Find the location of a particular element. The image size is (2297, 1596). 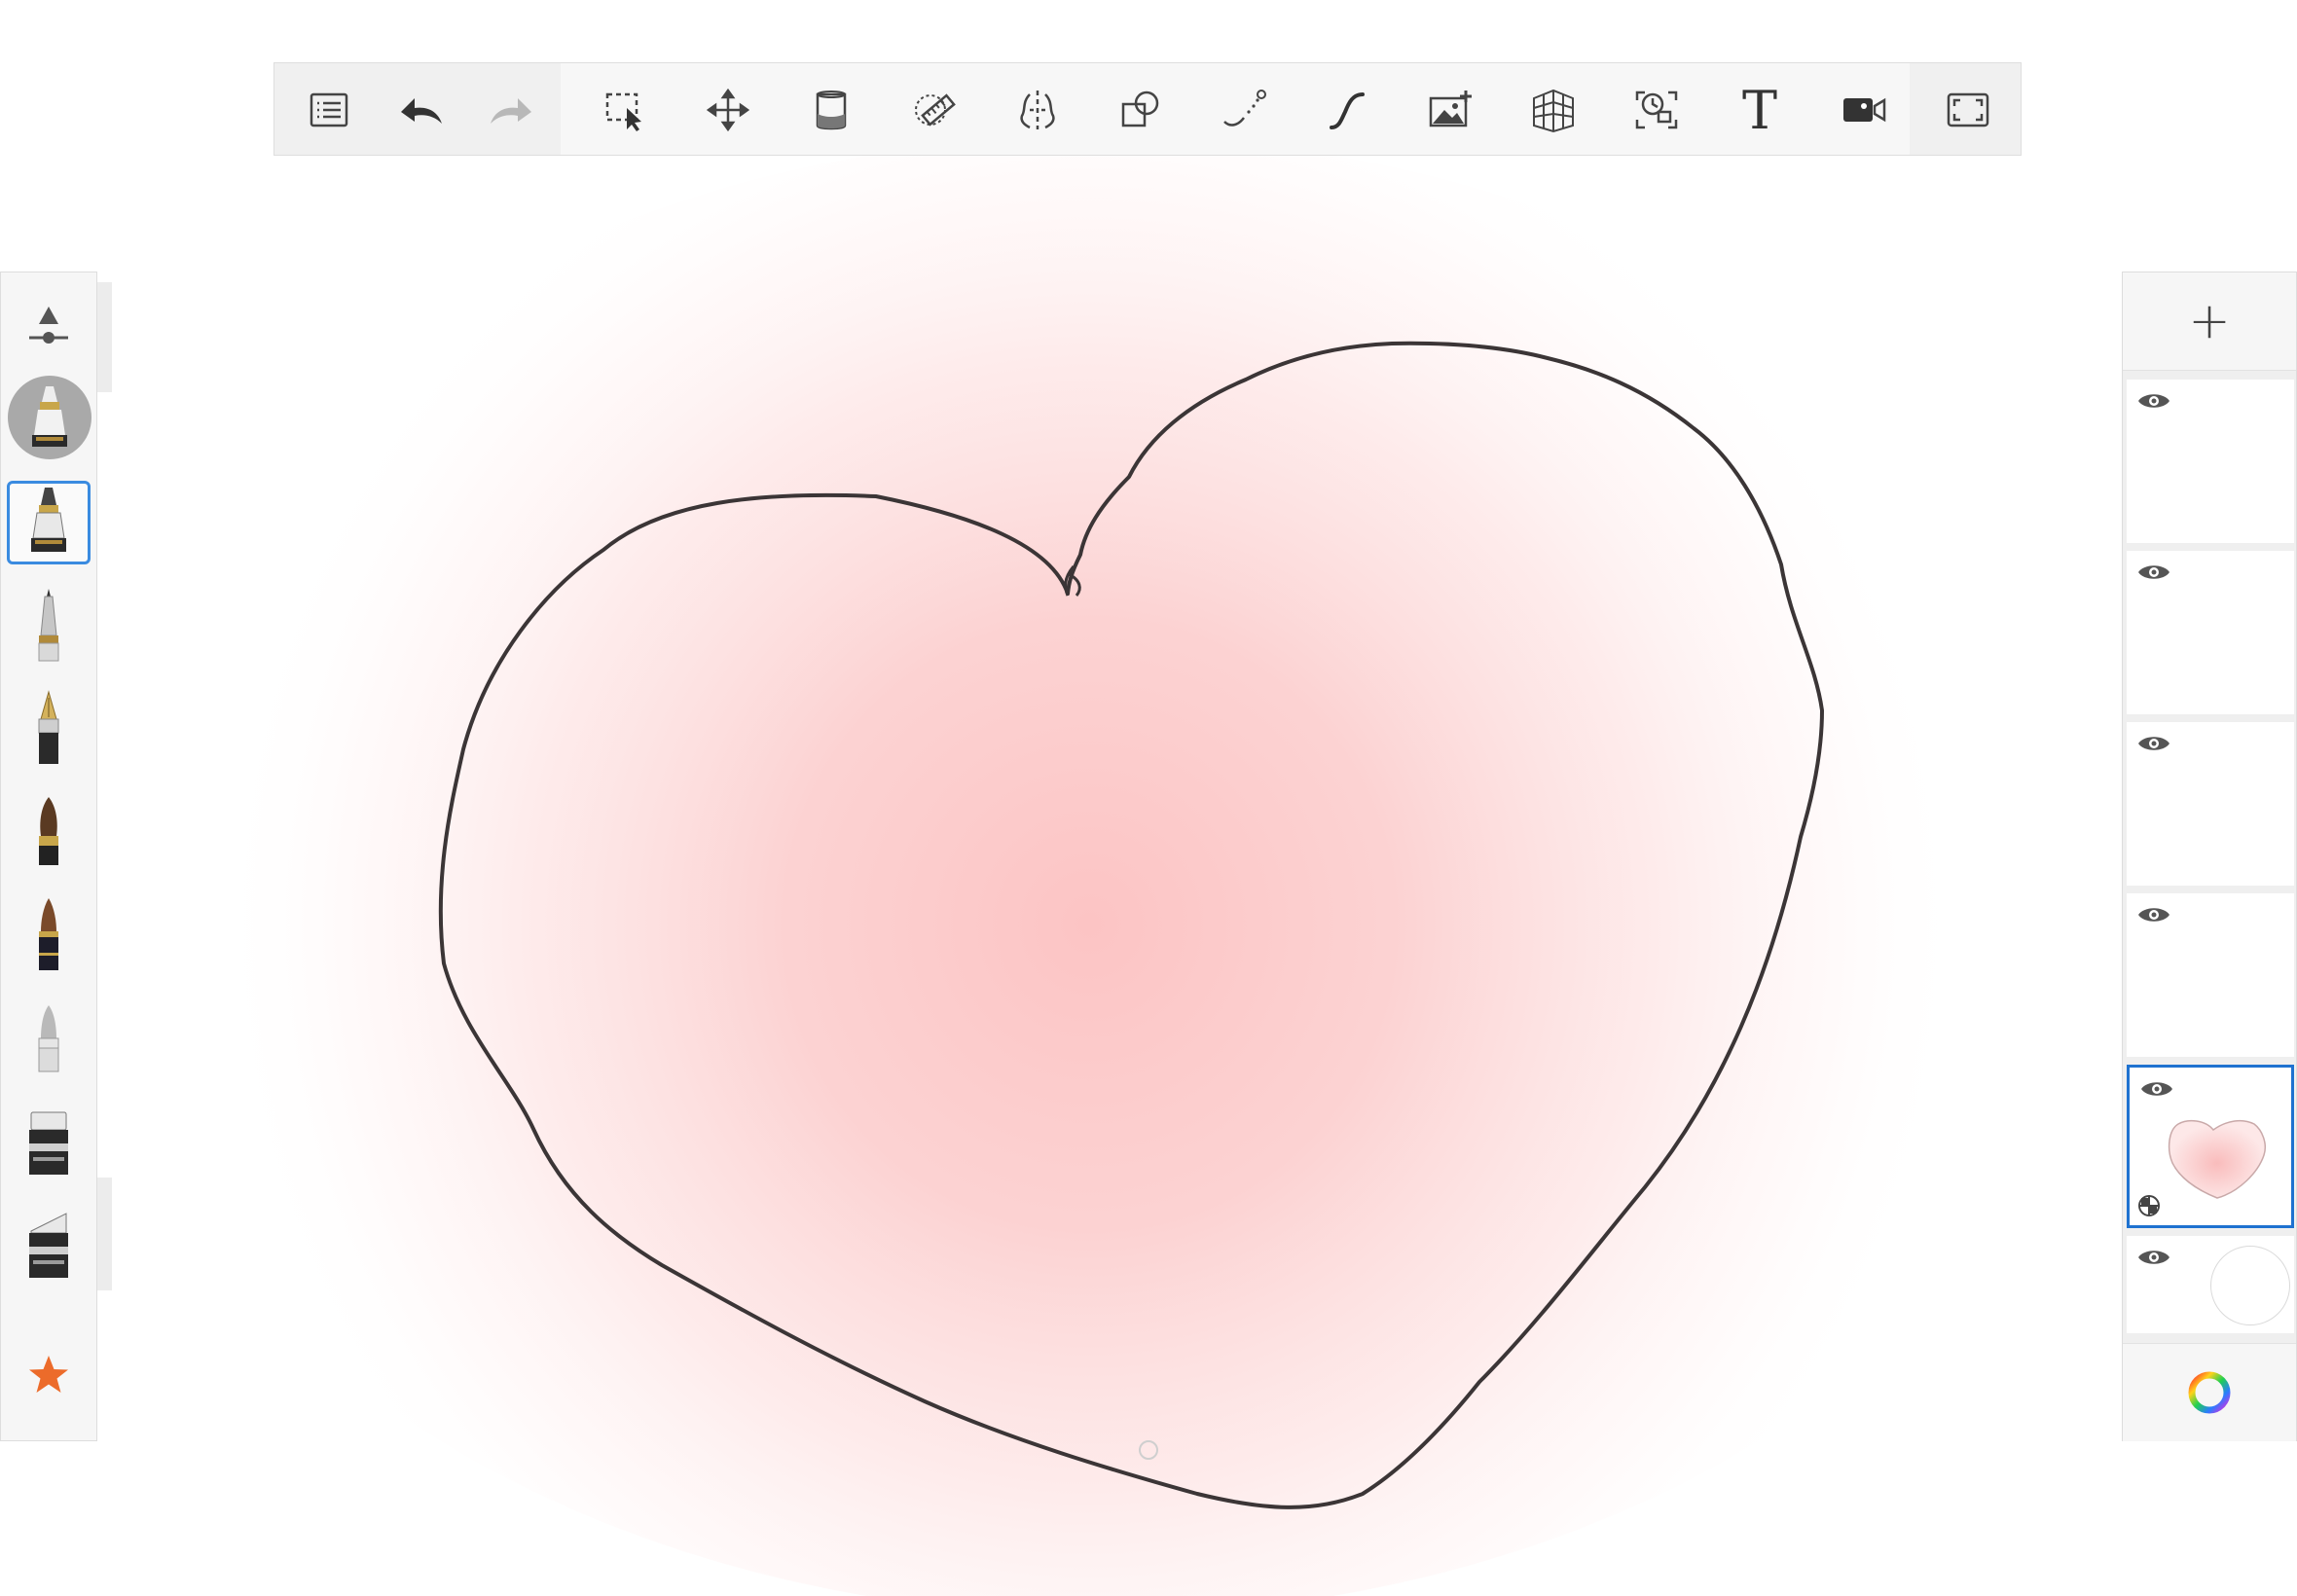

heart-layer-thumbnail is located at coordinates (2217, 1159).